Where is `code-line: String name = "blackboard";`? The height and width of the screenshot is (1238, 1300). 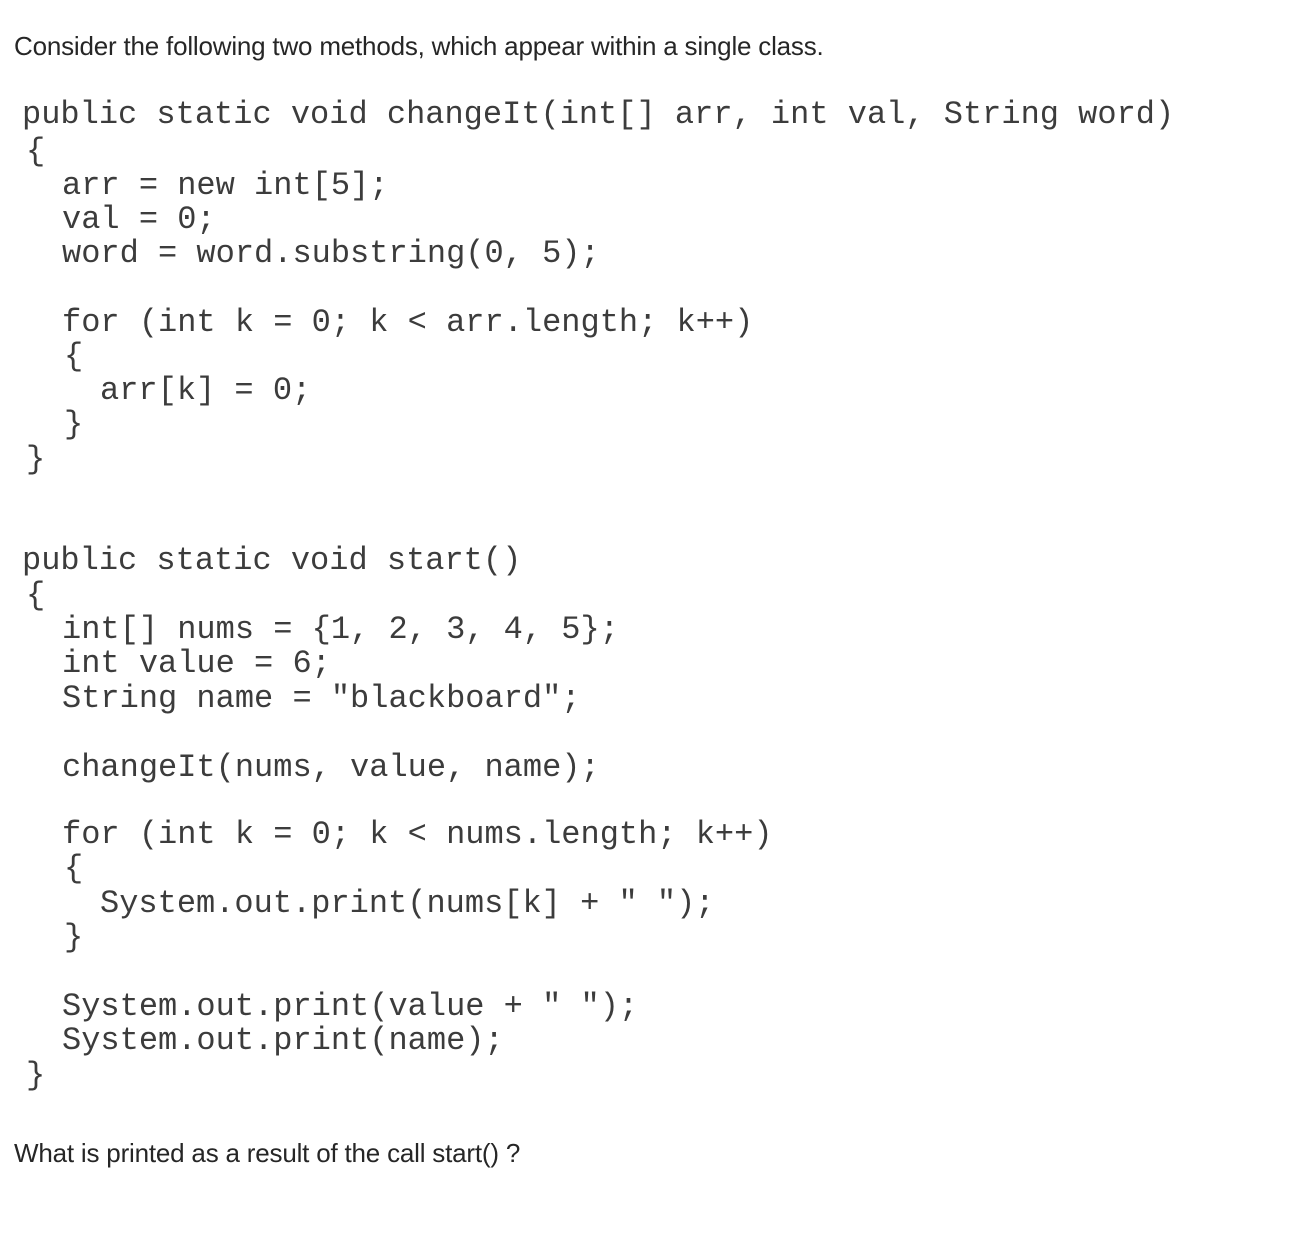
code-line: String name = "blackboard"; is located at coordinates (321, 698).